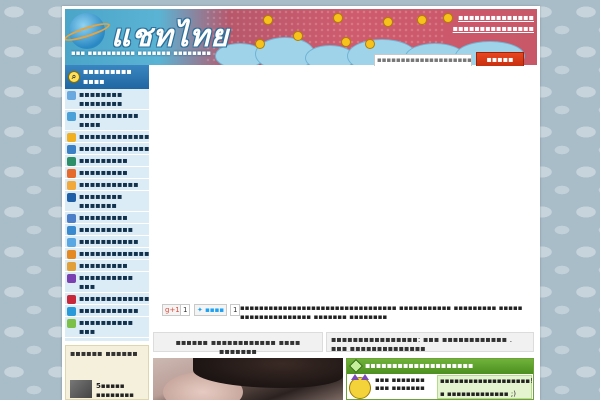  What do you see at coordinates (101, 99) in the screenshot?
I see `sidebar-item-label: ▪▪▪▪▪▪▪▪ ▪▪▪▪▪▪▪▪` at bounding box center [101, 99].